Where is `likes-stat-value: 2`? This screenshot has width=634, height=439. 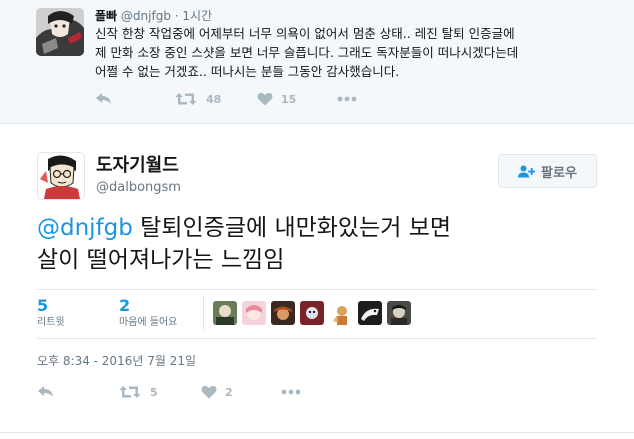
likes-stat-value: 2 is located at coordinates (125, 305).